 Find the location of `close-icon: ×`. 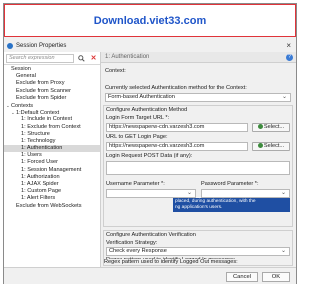

close-icon: × is located at coordinates (288, 45).